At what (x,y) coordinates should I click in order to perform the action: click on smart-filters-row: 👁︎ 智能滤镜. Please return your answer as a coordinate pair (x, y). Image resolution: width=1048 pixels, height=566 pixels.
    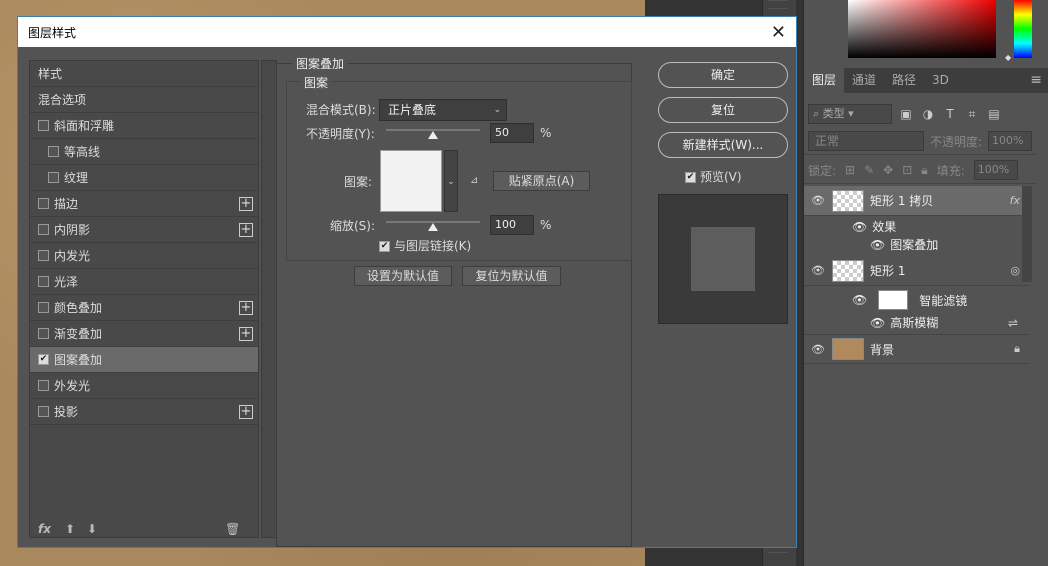
    Looking at the image, I should click on (909, 300).